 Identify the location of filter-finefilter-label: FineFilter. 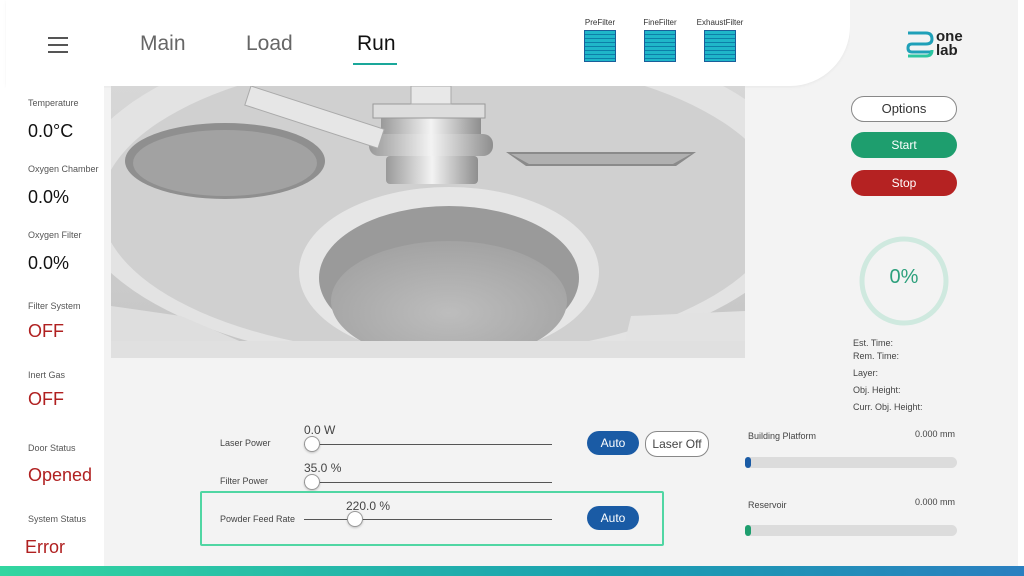
(660, 22).